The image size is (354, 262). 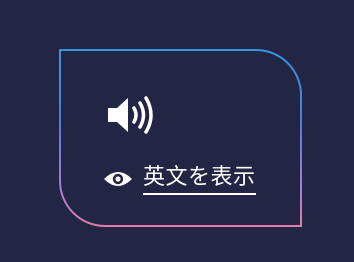 I want to click on show-english-toggle: 英文を表示, so click(x=179, y=179).